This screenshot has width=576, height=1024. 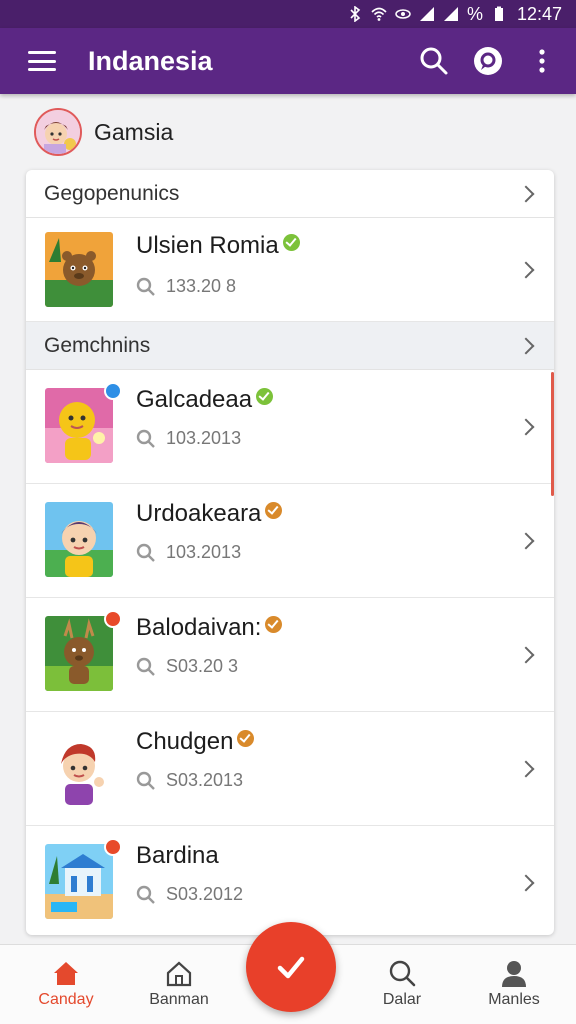 I want to click on person-icon, so click(x=514, y=974).